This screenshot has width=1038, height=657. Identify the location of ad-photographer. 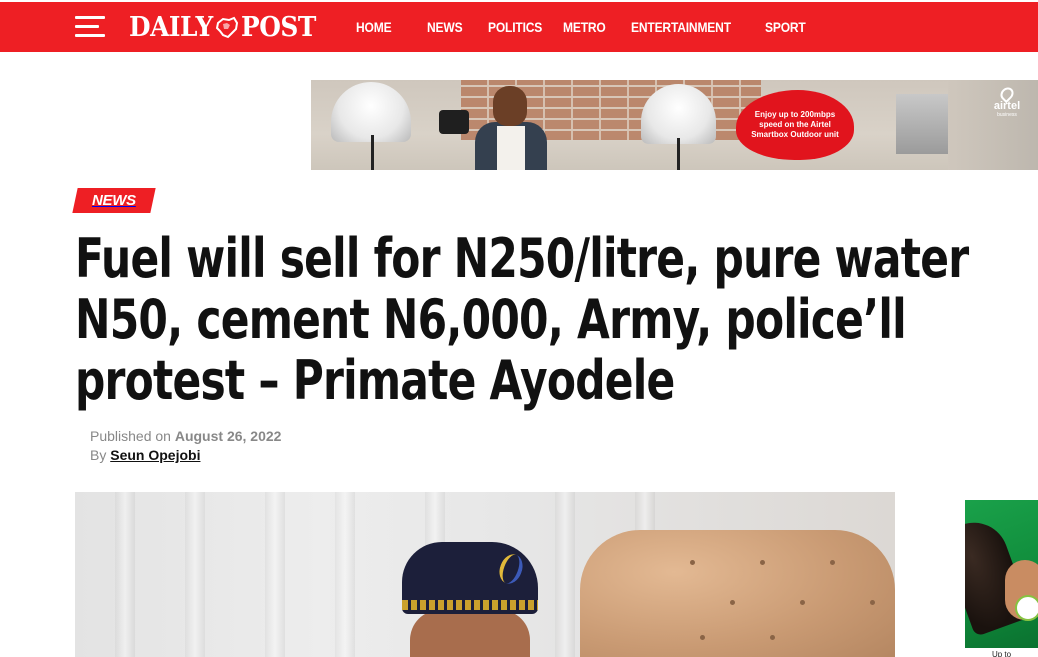
(511, 128).